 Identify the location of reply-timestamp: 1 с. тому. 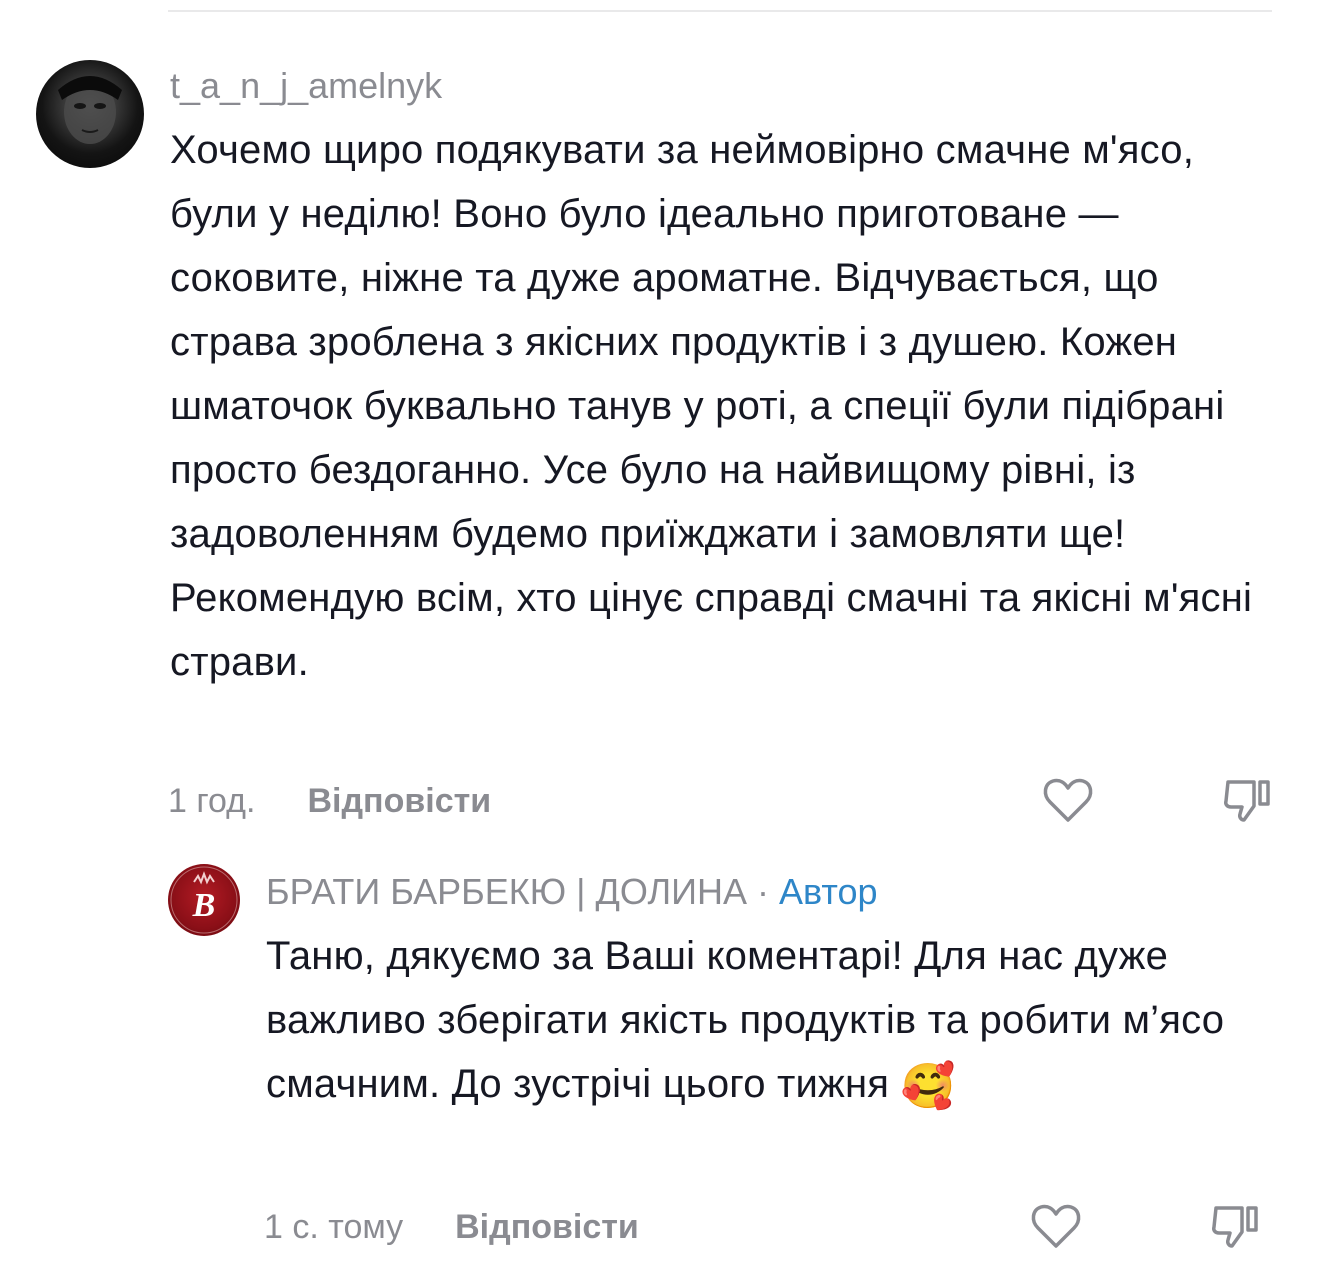
(334, 1226).